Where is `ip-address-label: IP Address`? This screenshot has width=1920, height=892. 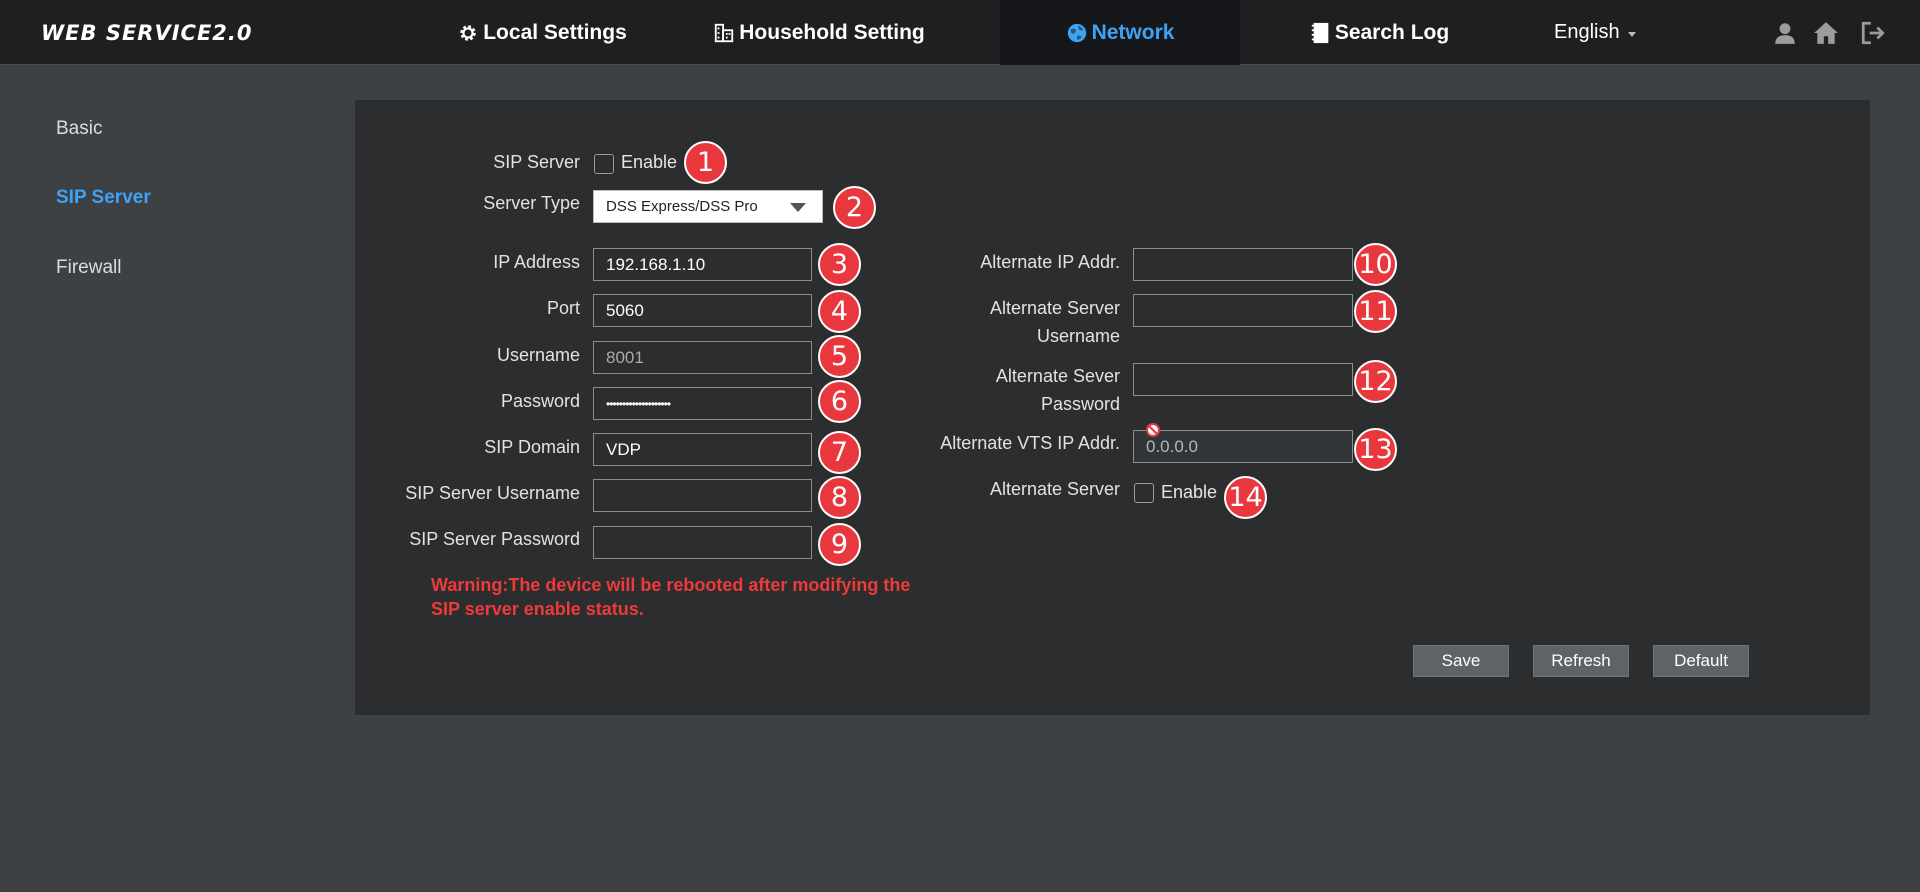
ip-address-label: IP Address is located at coordinates (536, 262).